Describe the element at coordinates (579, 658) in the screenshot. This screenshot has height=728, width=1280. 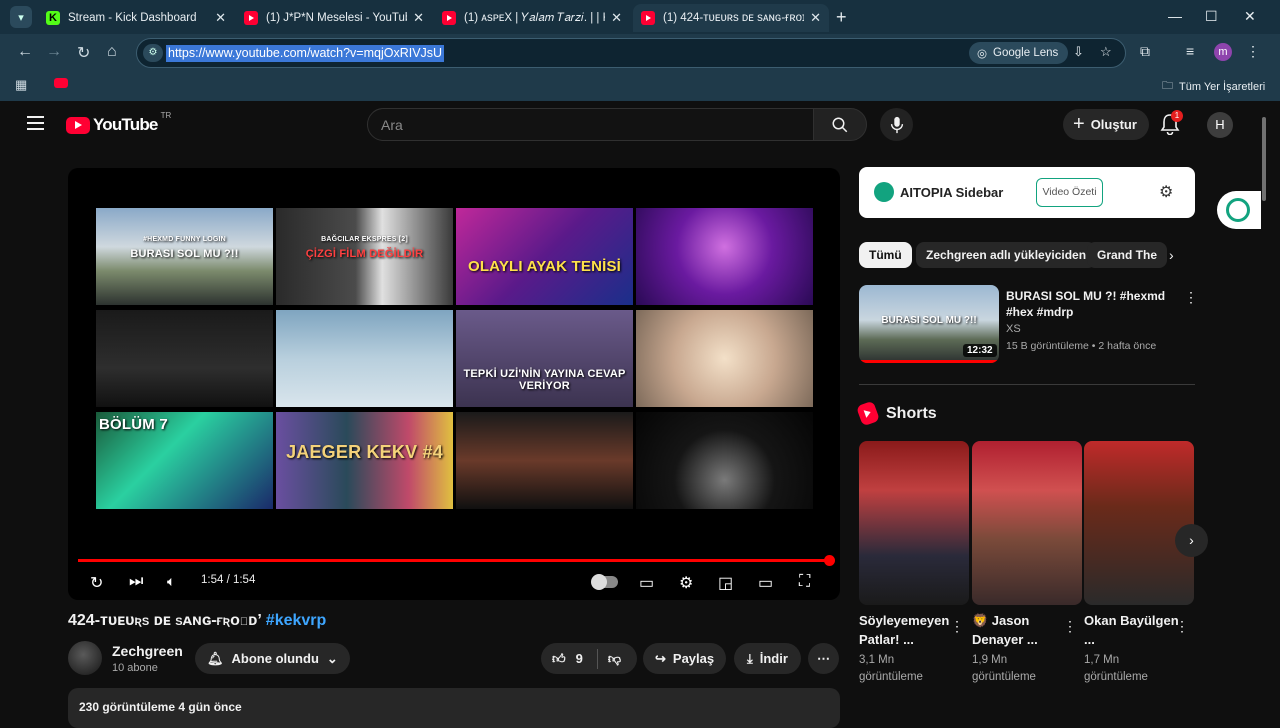
I see `like-count: 9` at that location.